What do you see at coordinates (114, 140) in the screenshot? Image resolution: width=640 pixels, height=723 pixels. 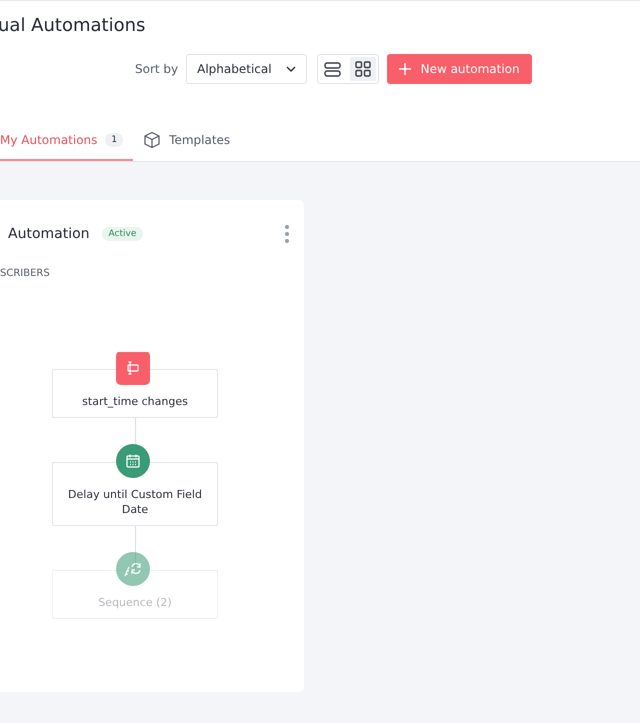 I see `count-badge: 1` at bounding box center [114, 140].